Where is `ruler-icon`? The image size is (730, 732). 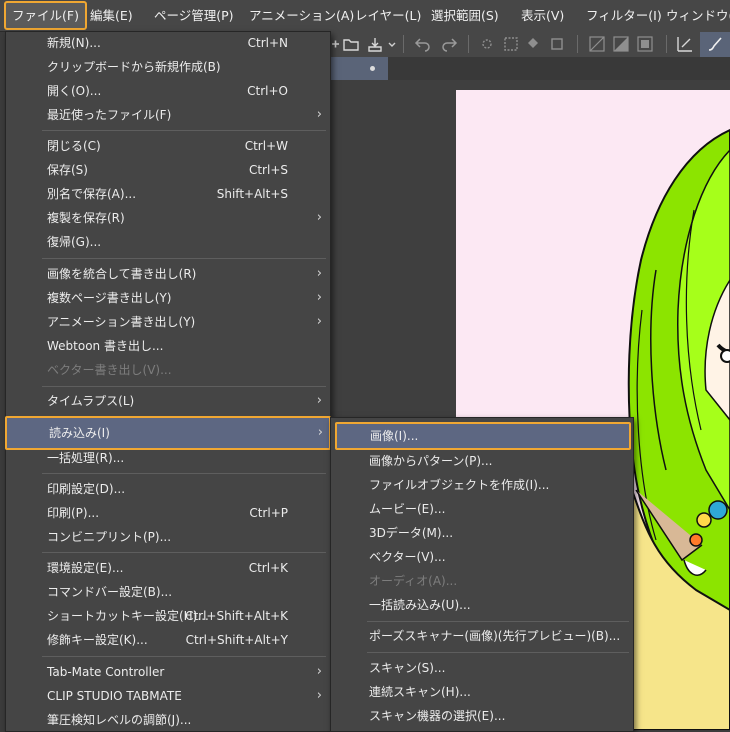
ruler-icon is located at coordinates (621, 44).